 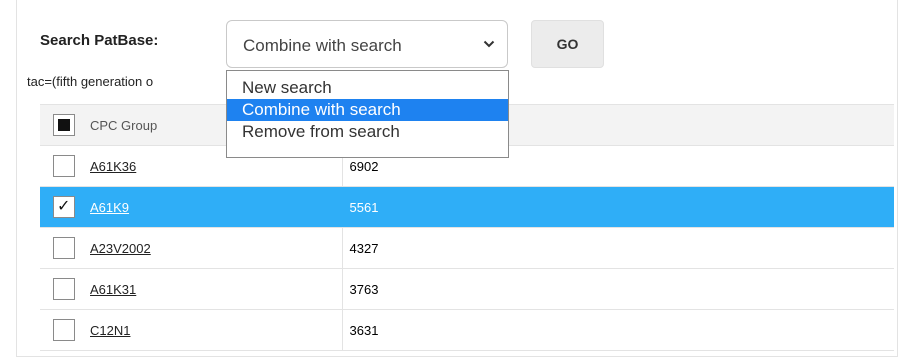 I want to click on select-all-cell, so click(x=65, y=125).